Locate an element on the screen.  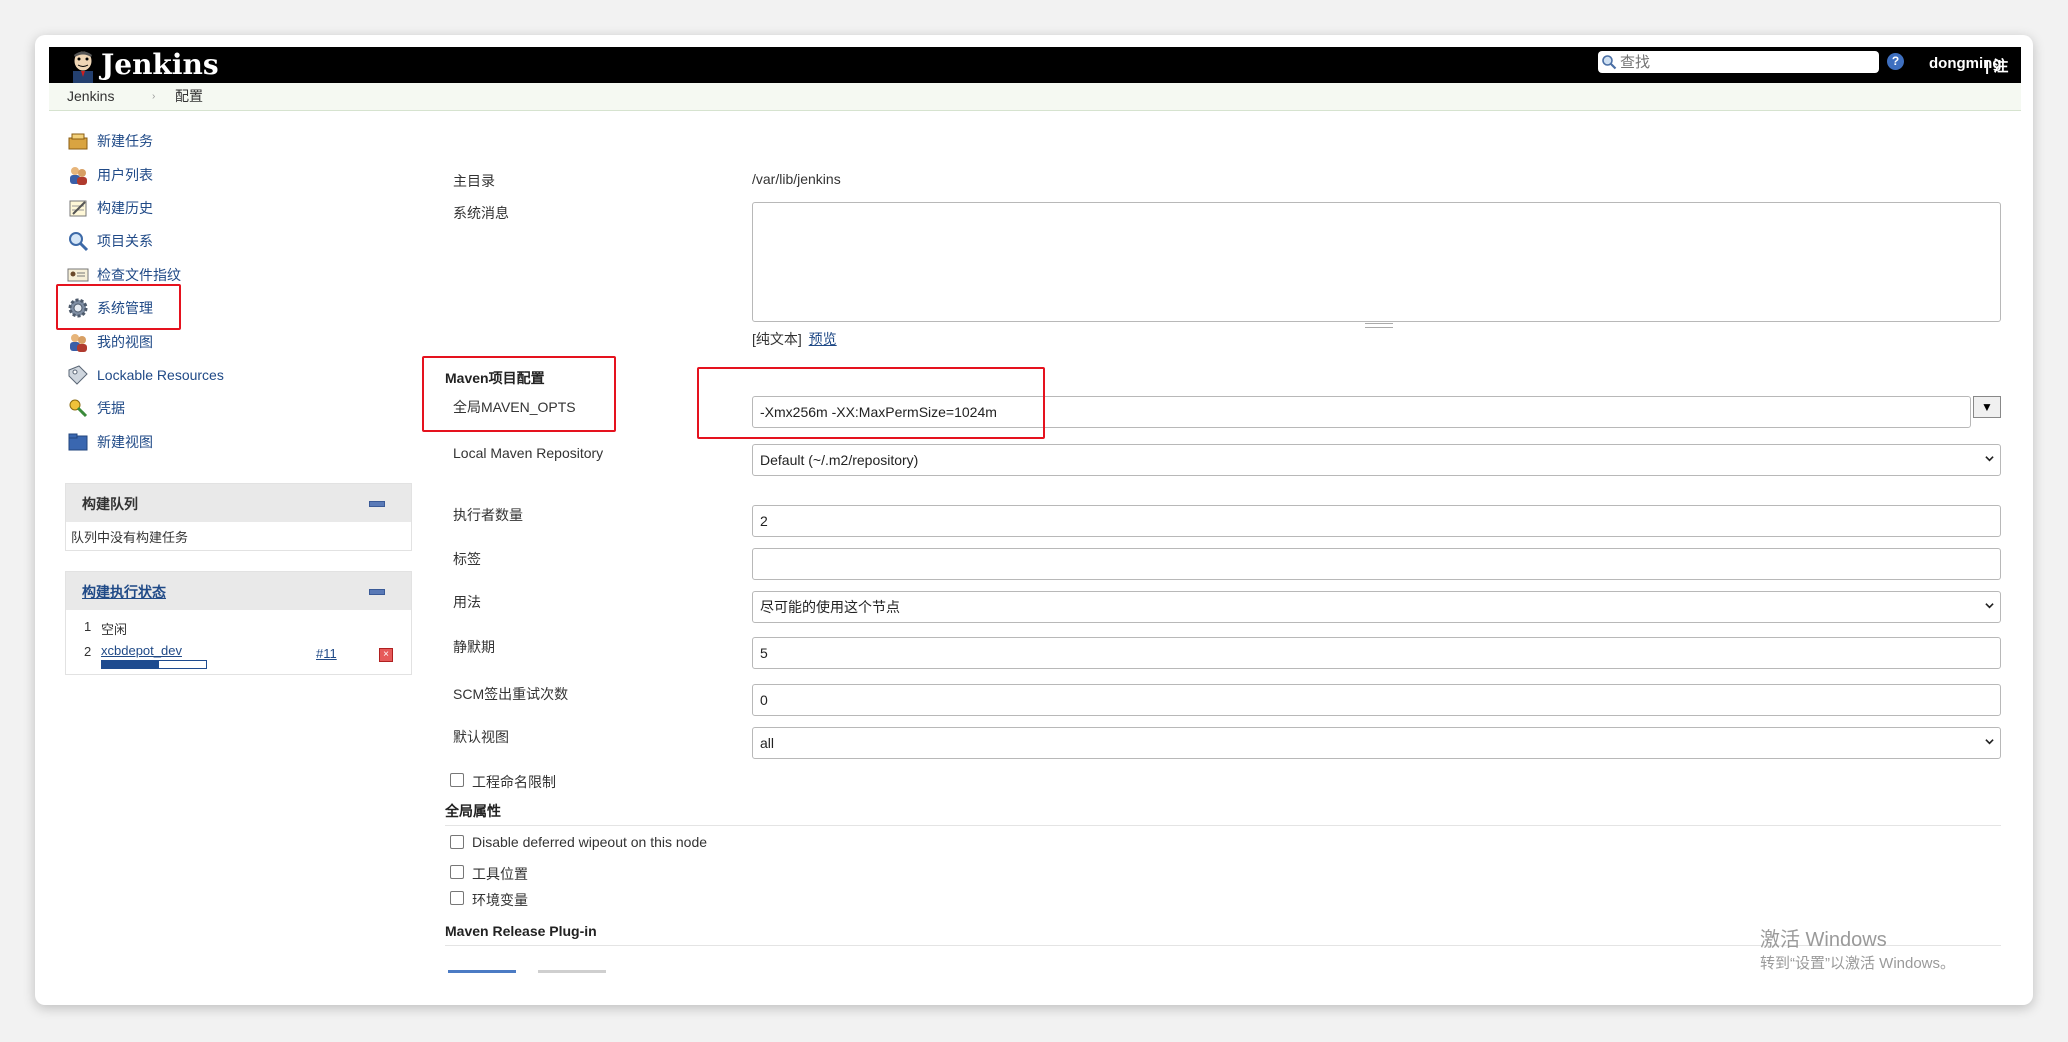
default-view-select: all is located at coordinates (1376, 743).